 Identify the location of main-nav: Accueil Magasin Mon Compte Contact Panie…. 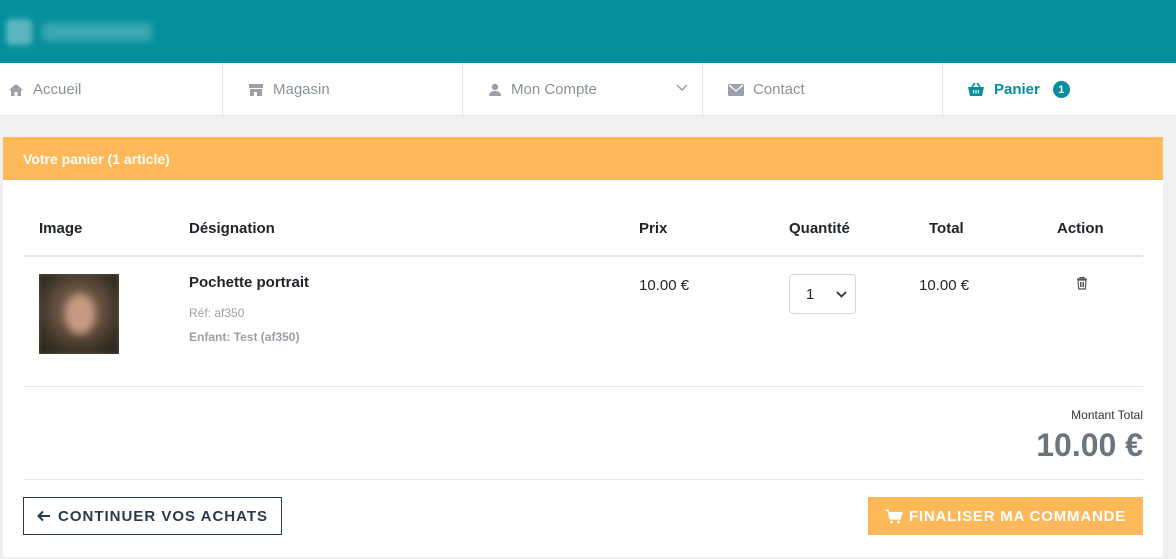
(588, 89).